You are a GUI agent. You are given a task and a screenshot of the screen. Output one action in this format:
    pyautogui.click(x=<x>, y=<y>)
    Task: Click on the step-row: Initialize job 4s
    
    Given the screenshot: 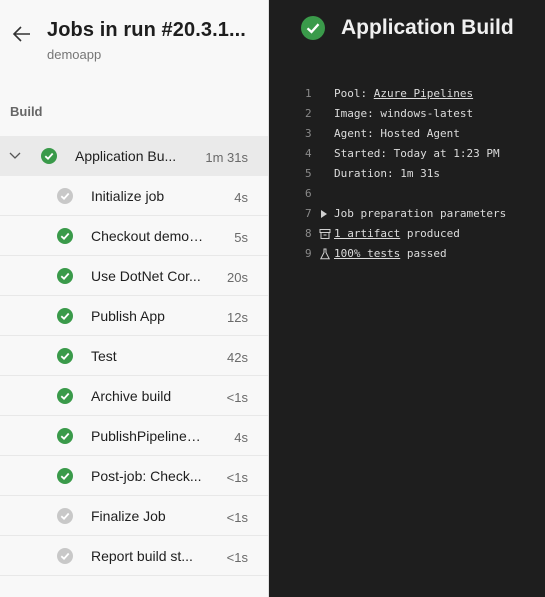 What is the action you would take?
    pyautogui.click(x=134, y=196)
    